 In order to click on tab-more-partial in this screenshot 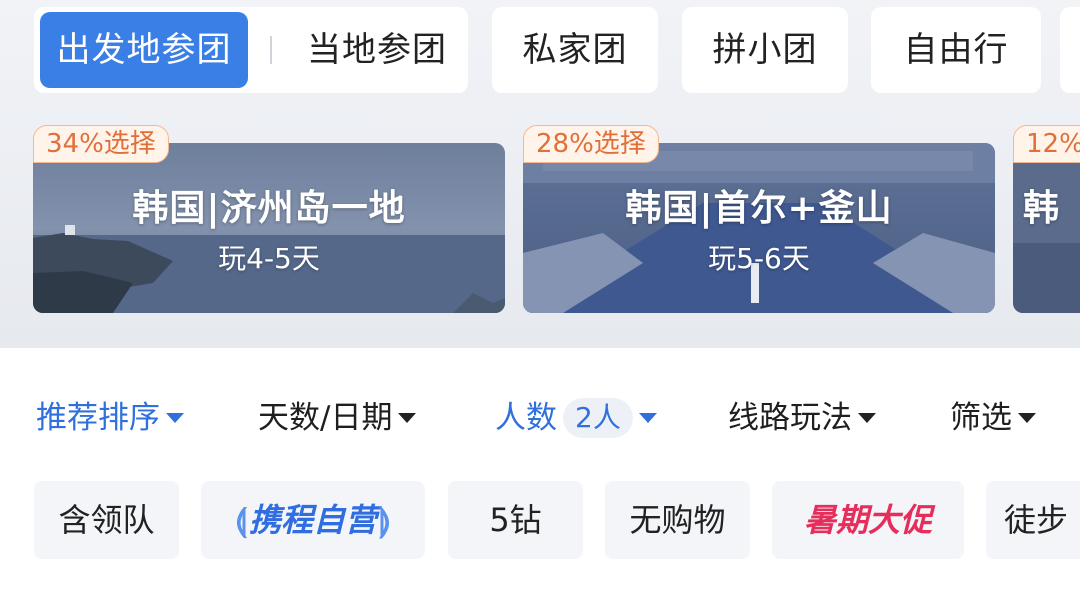, I will do `click(1070, 50)`.